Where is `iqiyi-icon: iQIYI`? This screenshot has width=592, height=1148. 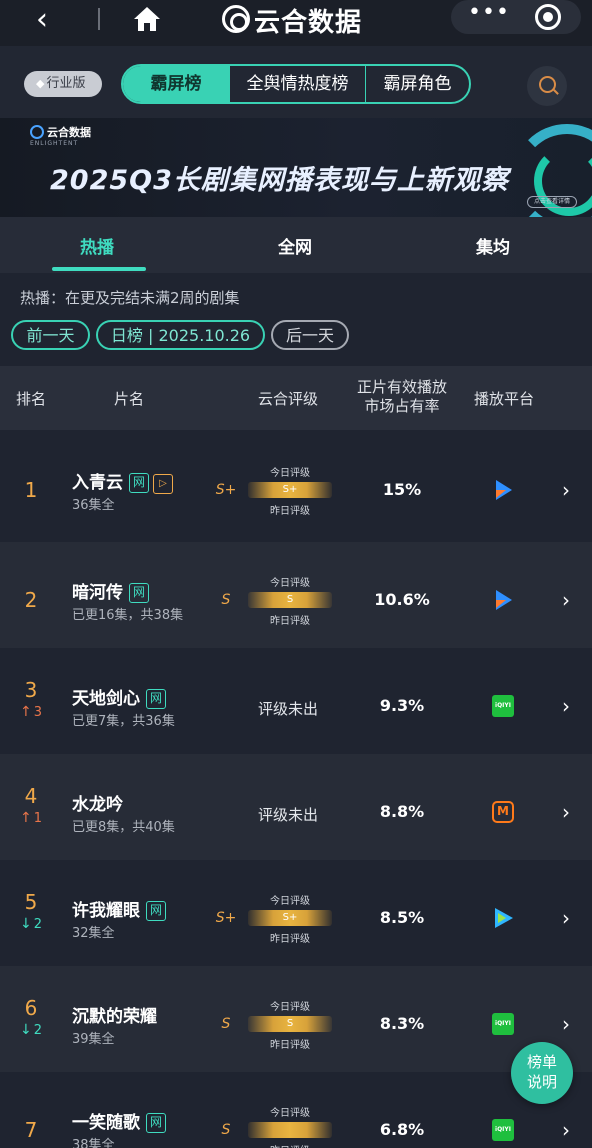
iqiyi-icon: iQIYI is located at coordinates (503, 1130).